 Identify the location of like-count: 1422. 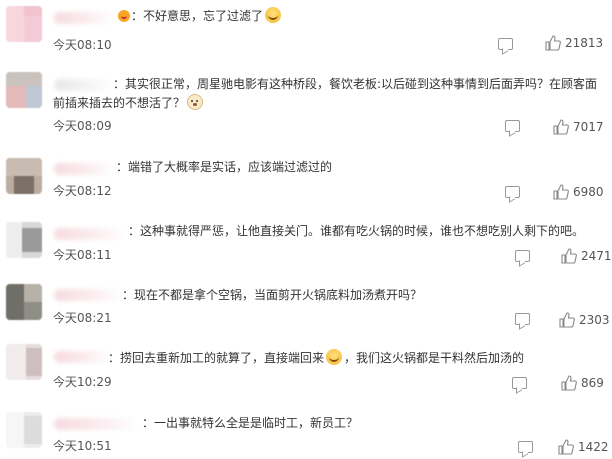
(593, 447).